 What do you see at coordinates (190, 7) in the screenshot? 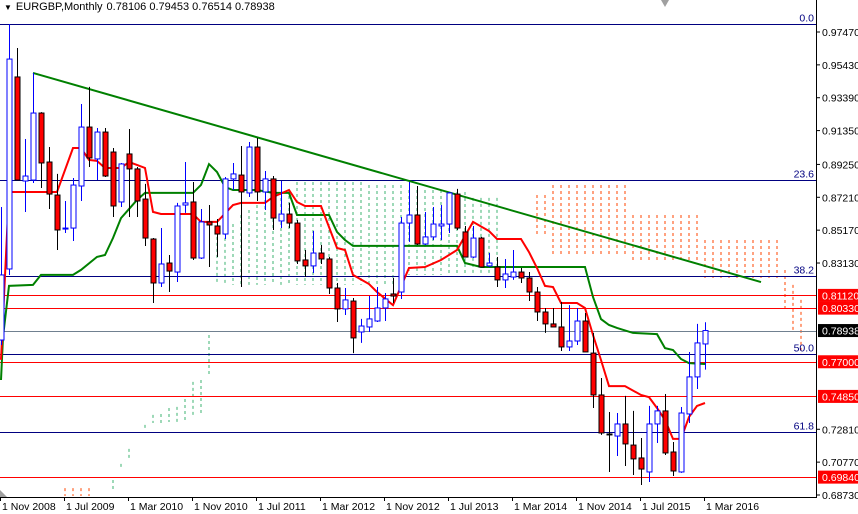
I see `ohlc-readout: 0.78106 0.79453 0.76514 0.78938` at bounding box center [190, 7].